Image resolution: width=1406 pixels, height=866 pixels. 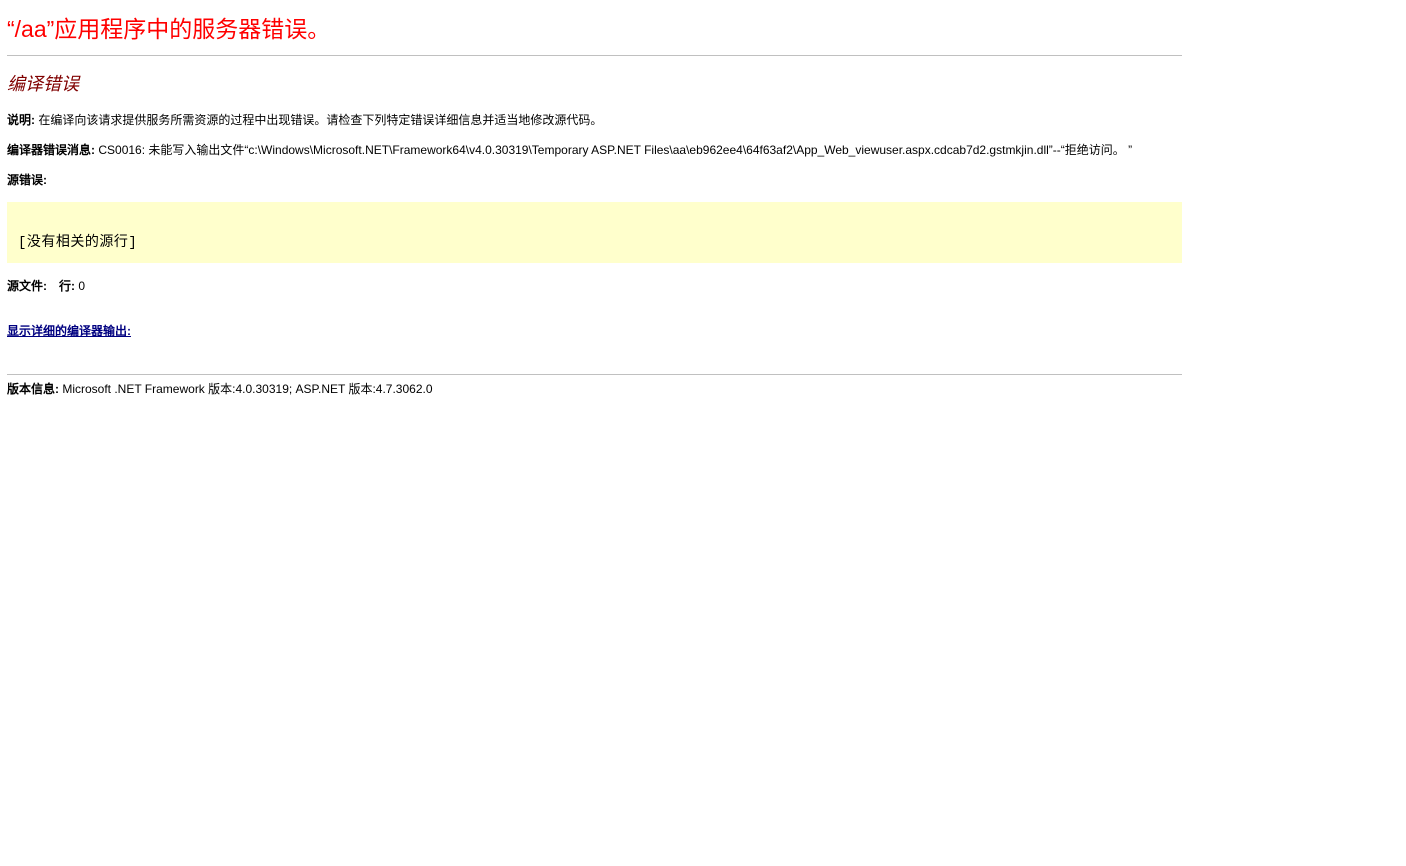 What do you see at coordinates (594, 232) in the screenshot?
I see `source-code-box: [没有相关的源行]` at bounding box center [594, 232].